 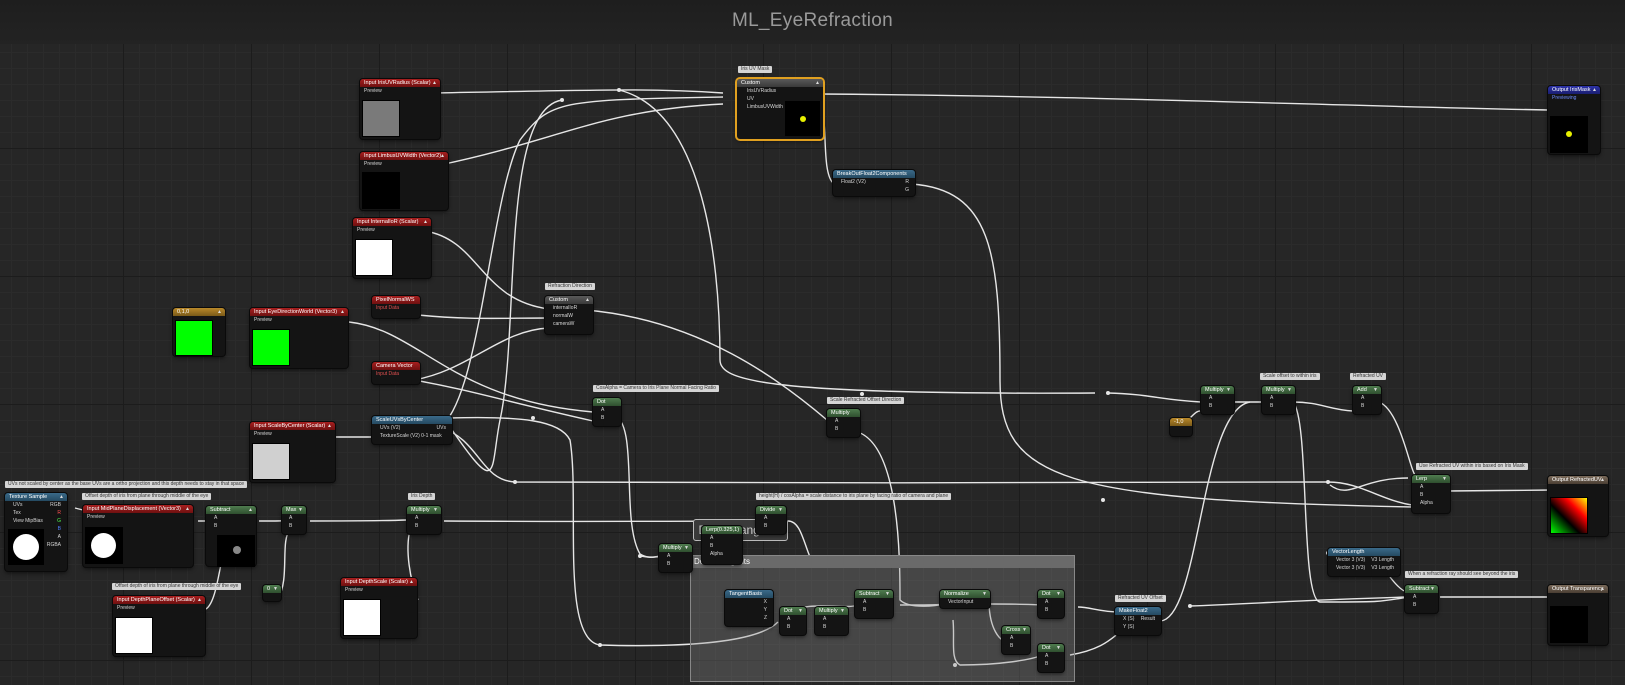 I want to click on pin-uvs-out: UVs, so click(x=441, y=428).